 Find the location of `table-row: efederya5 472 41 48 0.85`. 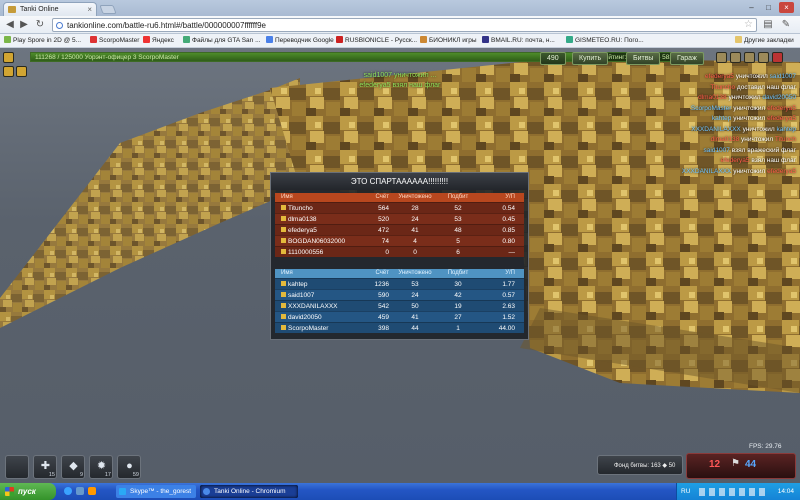

table-row: efederya5 472 41 48 0.85 is located at coordinates (399, 229).